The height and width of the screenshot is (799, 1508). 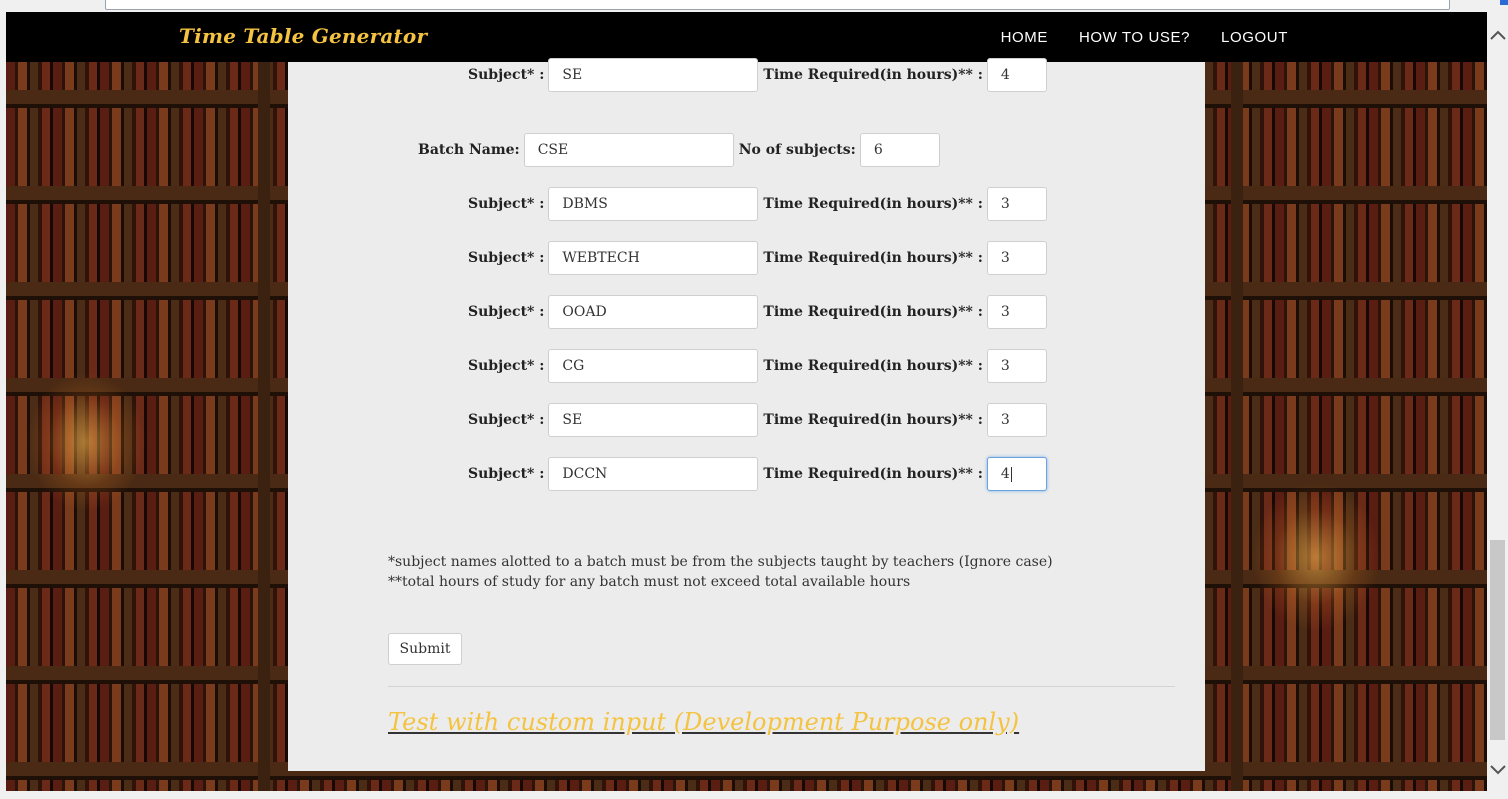 What do you see at coordinates (1016, 474) in the screenshot?
I see `hours-input-focused: 4` at bounding box center [1016, 474].